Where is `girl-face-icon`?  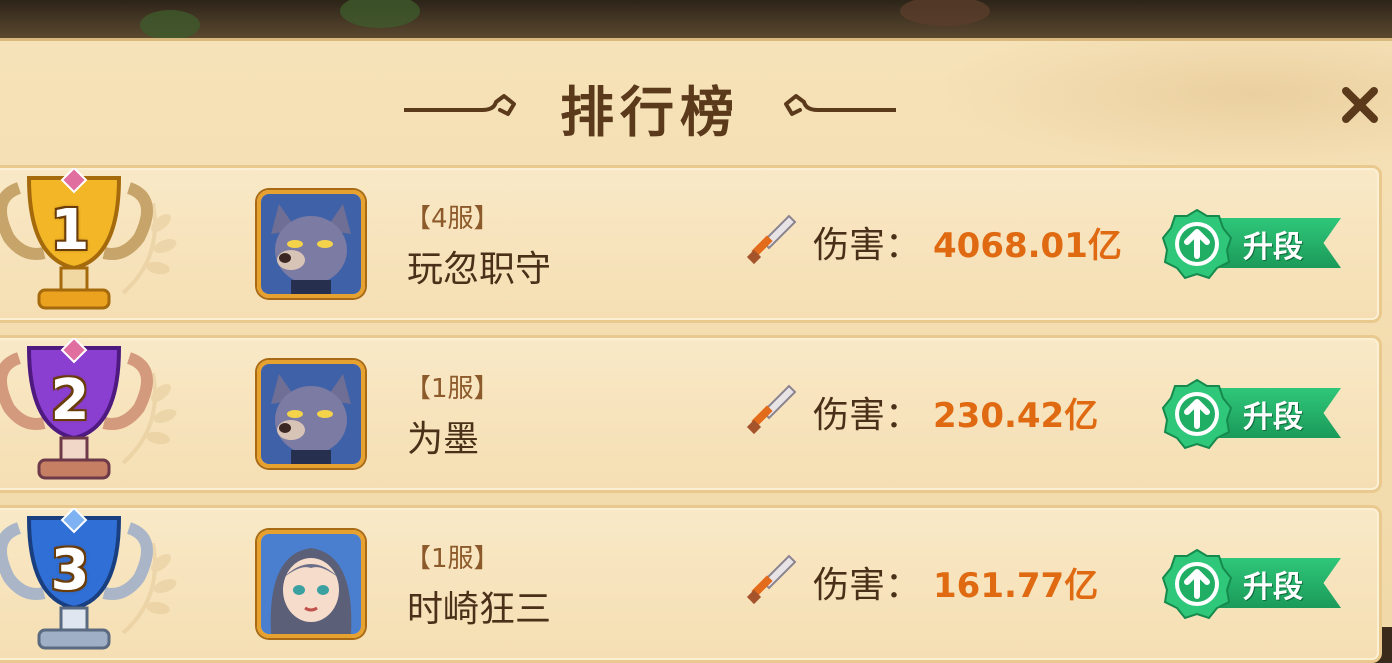
girl-face-icon is located at coordinates (311, 584).